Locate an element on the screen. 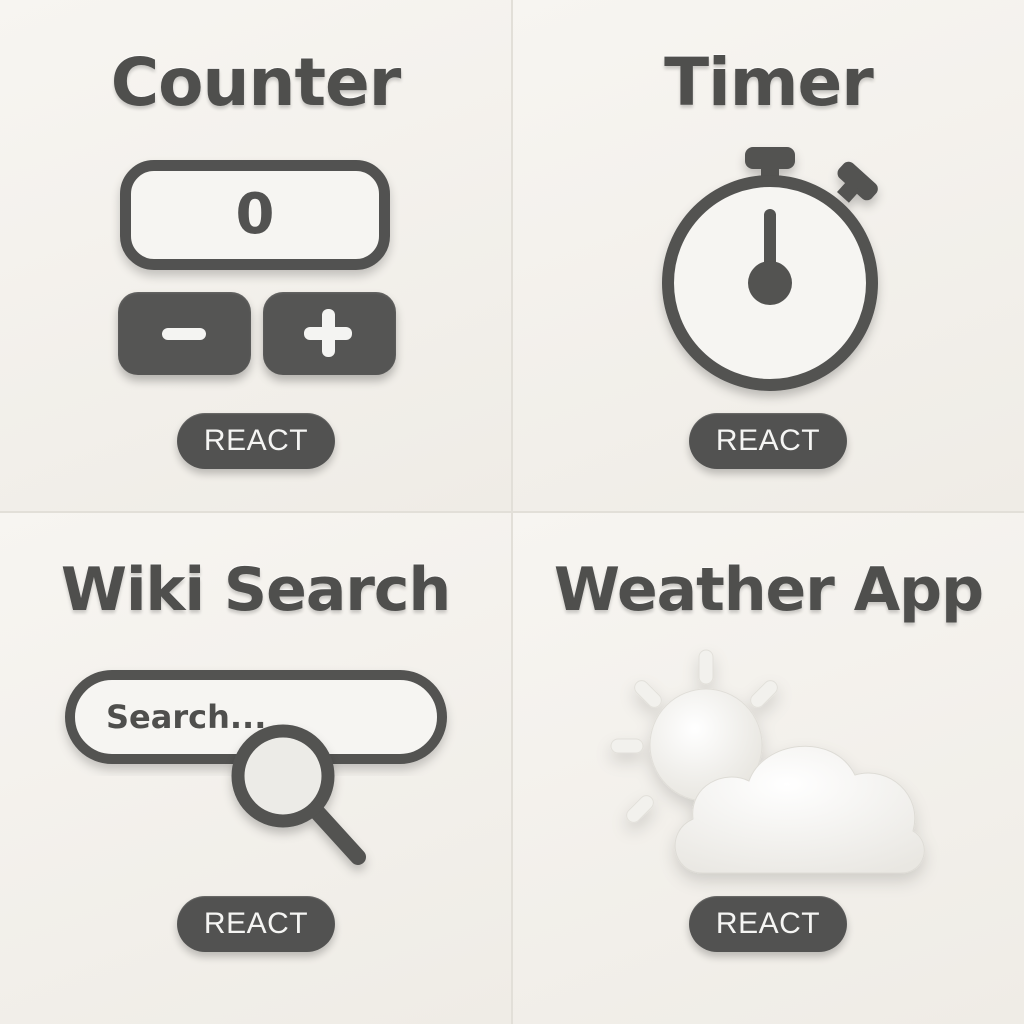  counter-value-display: 0 is located at coordinates (255, 215).